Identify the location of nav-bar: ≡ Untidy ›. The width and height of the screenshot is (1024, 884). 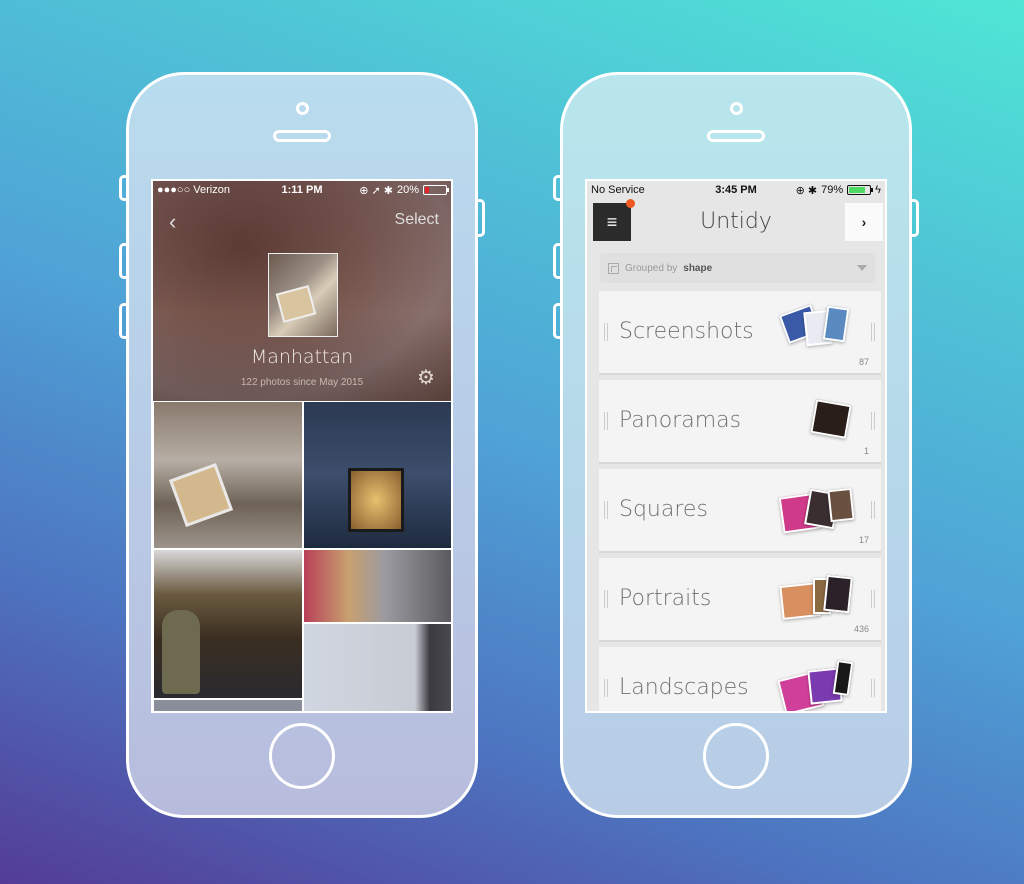
(736, 222).